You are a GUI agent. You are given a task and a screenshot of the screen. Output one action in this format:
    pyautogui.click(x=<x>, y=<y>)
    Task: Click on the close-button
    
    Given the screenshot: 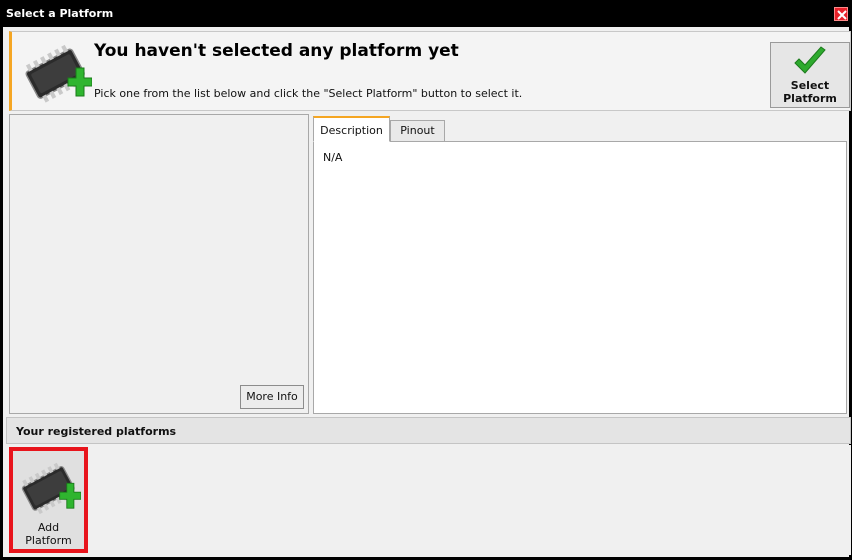 What is the action you would take?
    pyautogui.click(x=841, y=14)
    